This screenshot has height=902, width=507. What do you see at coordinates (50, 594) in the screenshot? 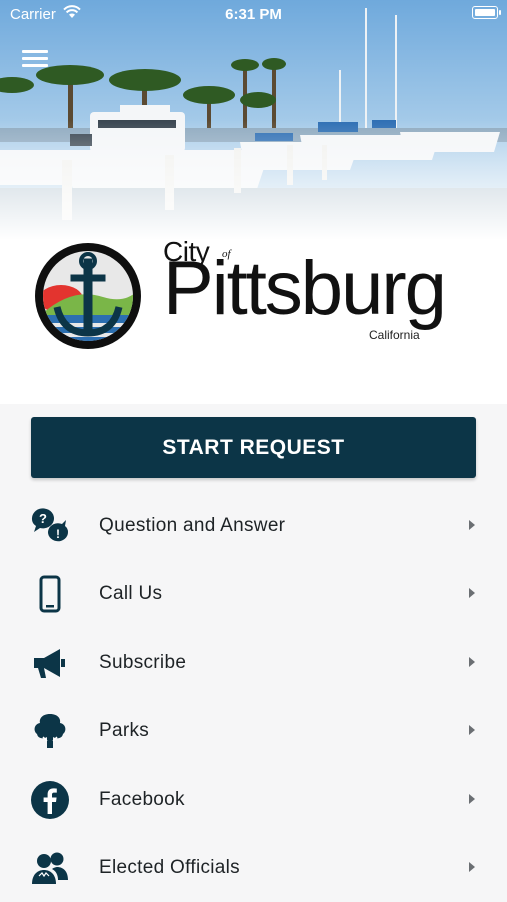
I see `phone-icon` at bounding box center [50, 594].